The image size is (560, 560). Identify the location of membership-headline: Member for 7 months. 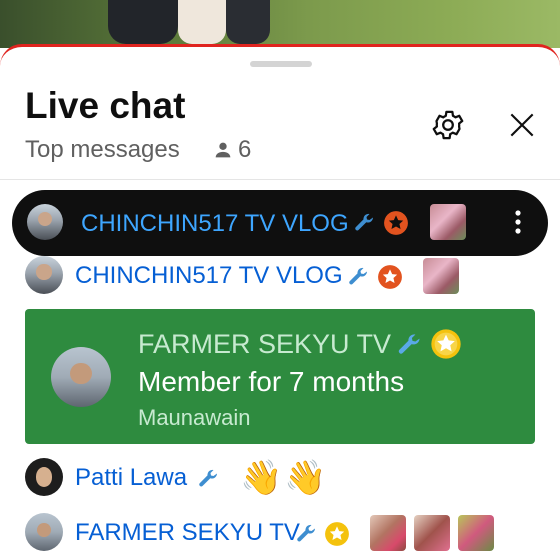
(271, 381).